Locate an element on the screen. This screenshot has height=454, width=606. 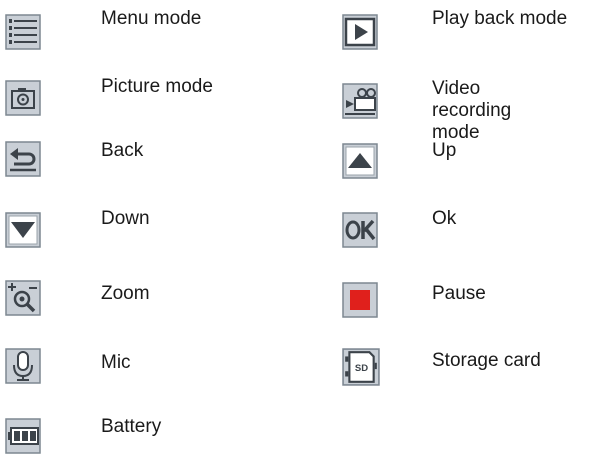
legend-label: Up is located at coordinates (444, 150).